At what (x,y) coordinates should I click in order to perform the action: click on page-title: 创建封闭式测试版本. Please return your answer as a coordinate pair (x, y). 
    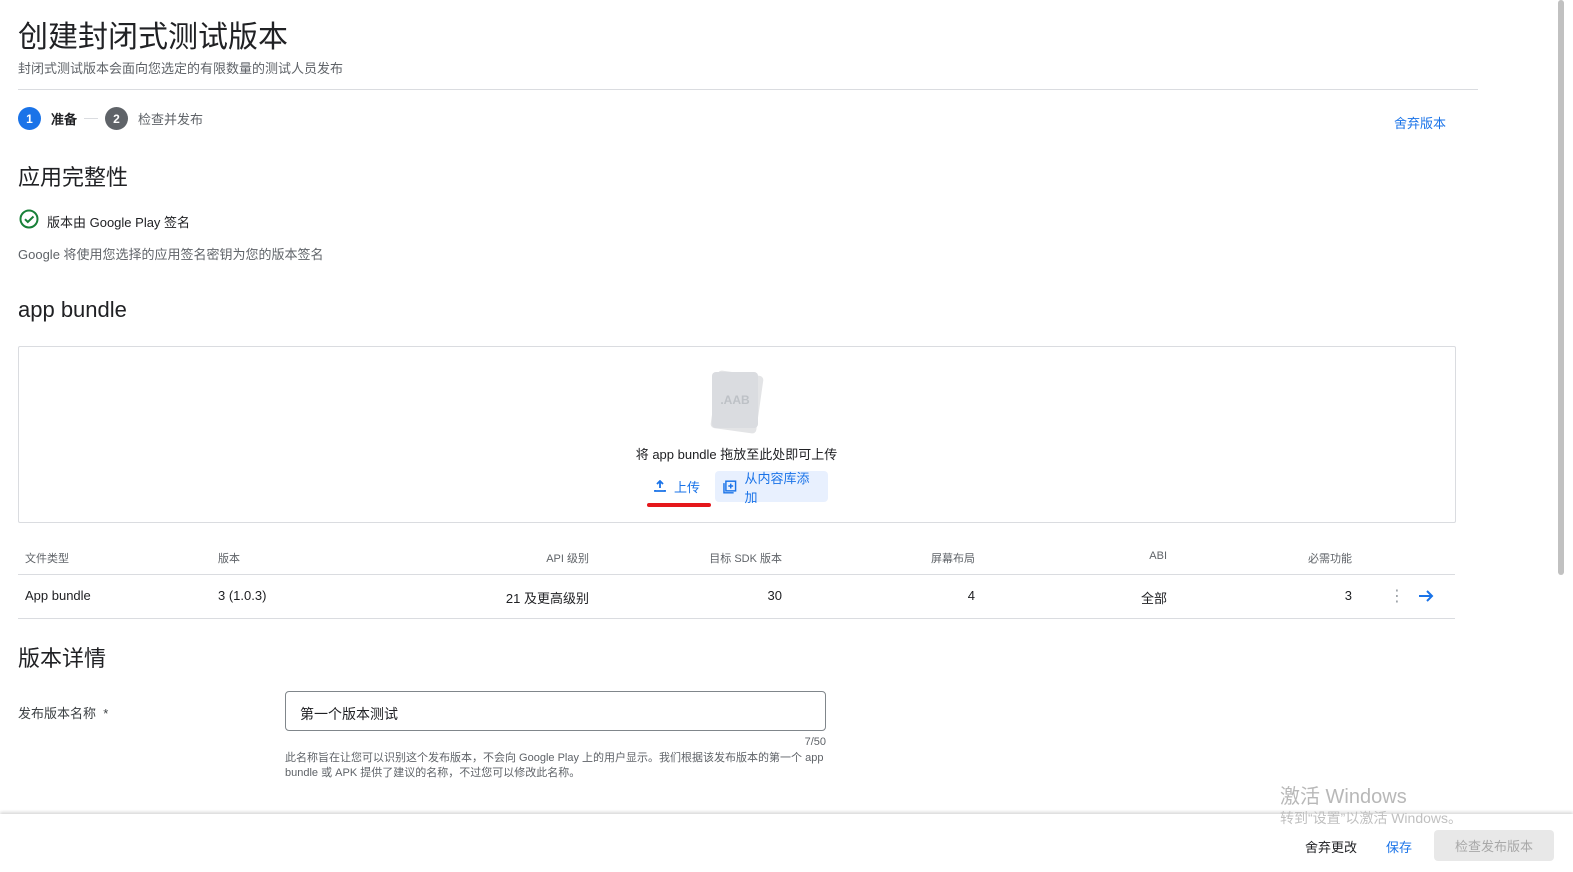
    Looking at the image, I should click on (153, 37).